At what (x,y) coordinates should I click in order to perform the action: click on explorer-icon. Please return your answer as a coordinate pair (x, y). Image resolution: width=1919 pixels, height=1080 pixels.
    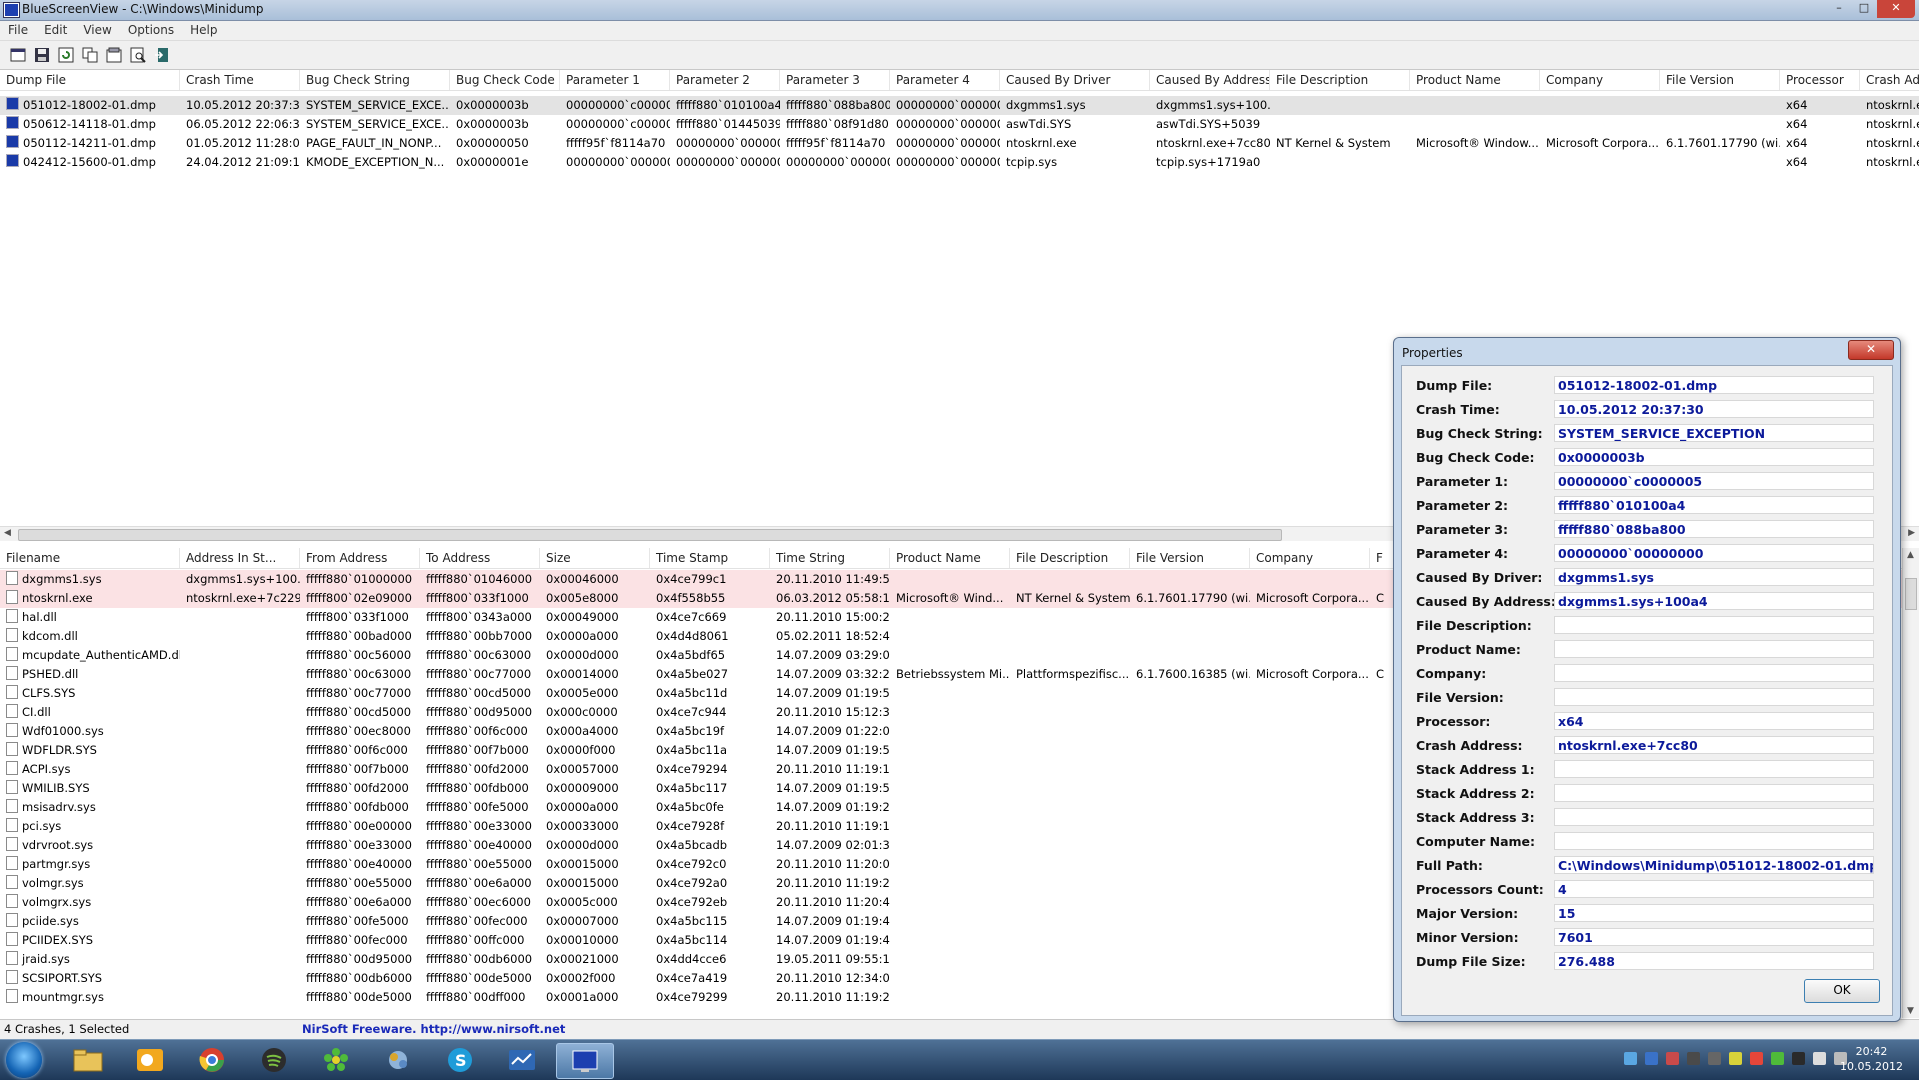
    Looking at the image, I should click on (88, 1060).